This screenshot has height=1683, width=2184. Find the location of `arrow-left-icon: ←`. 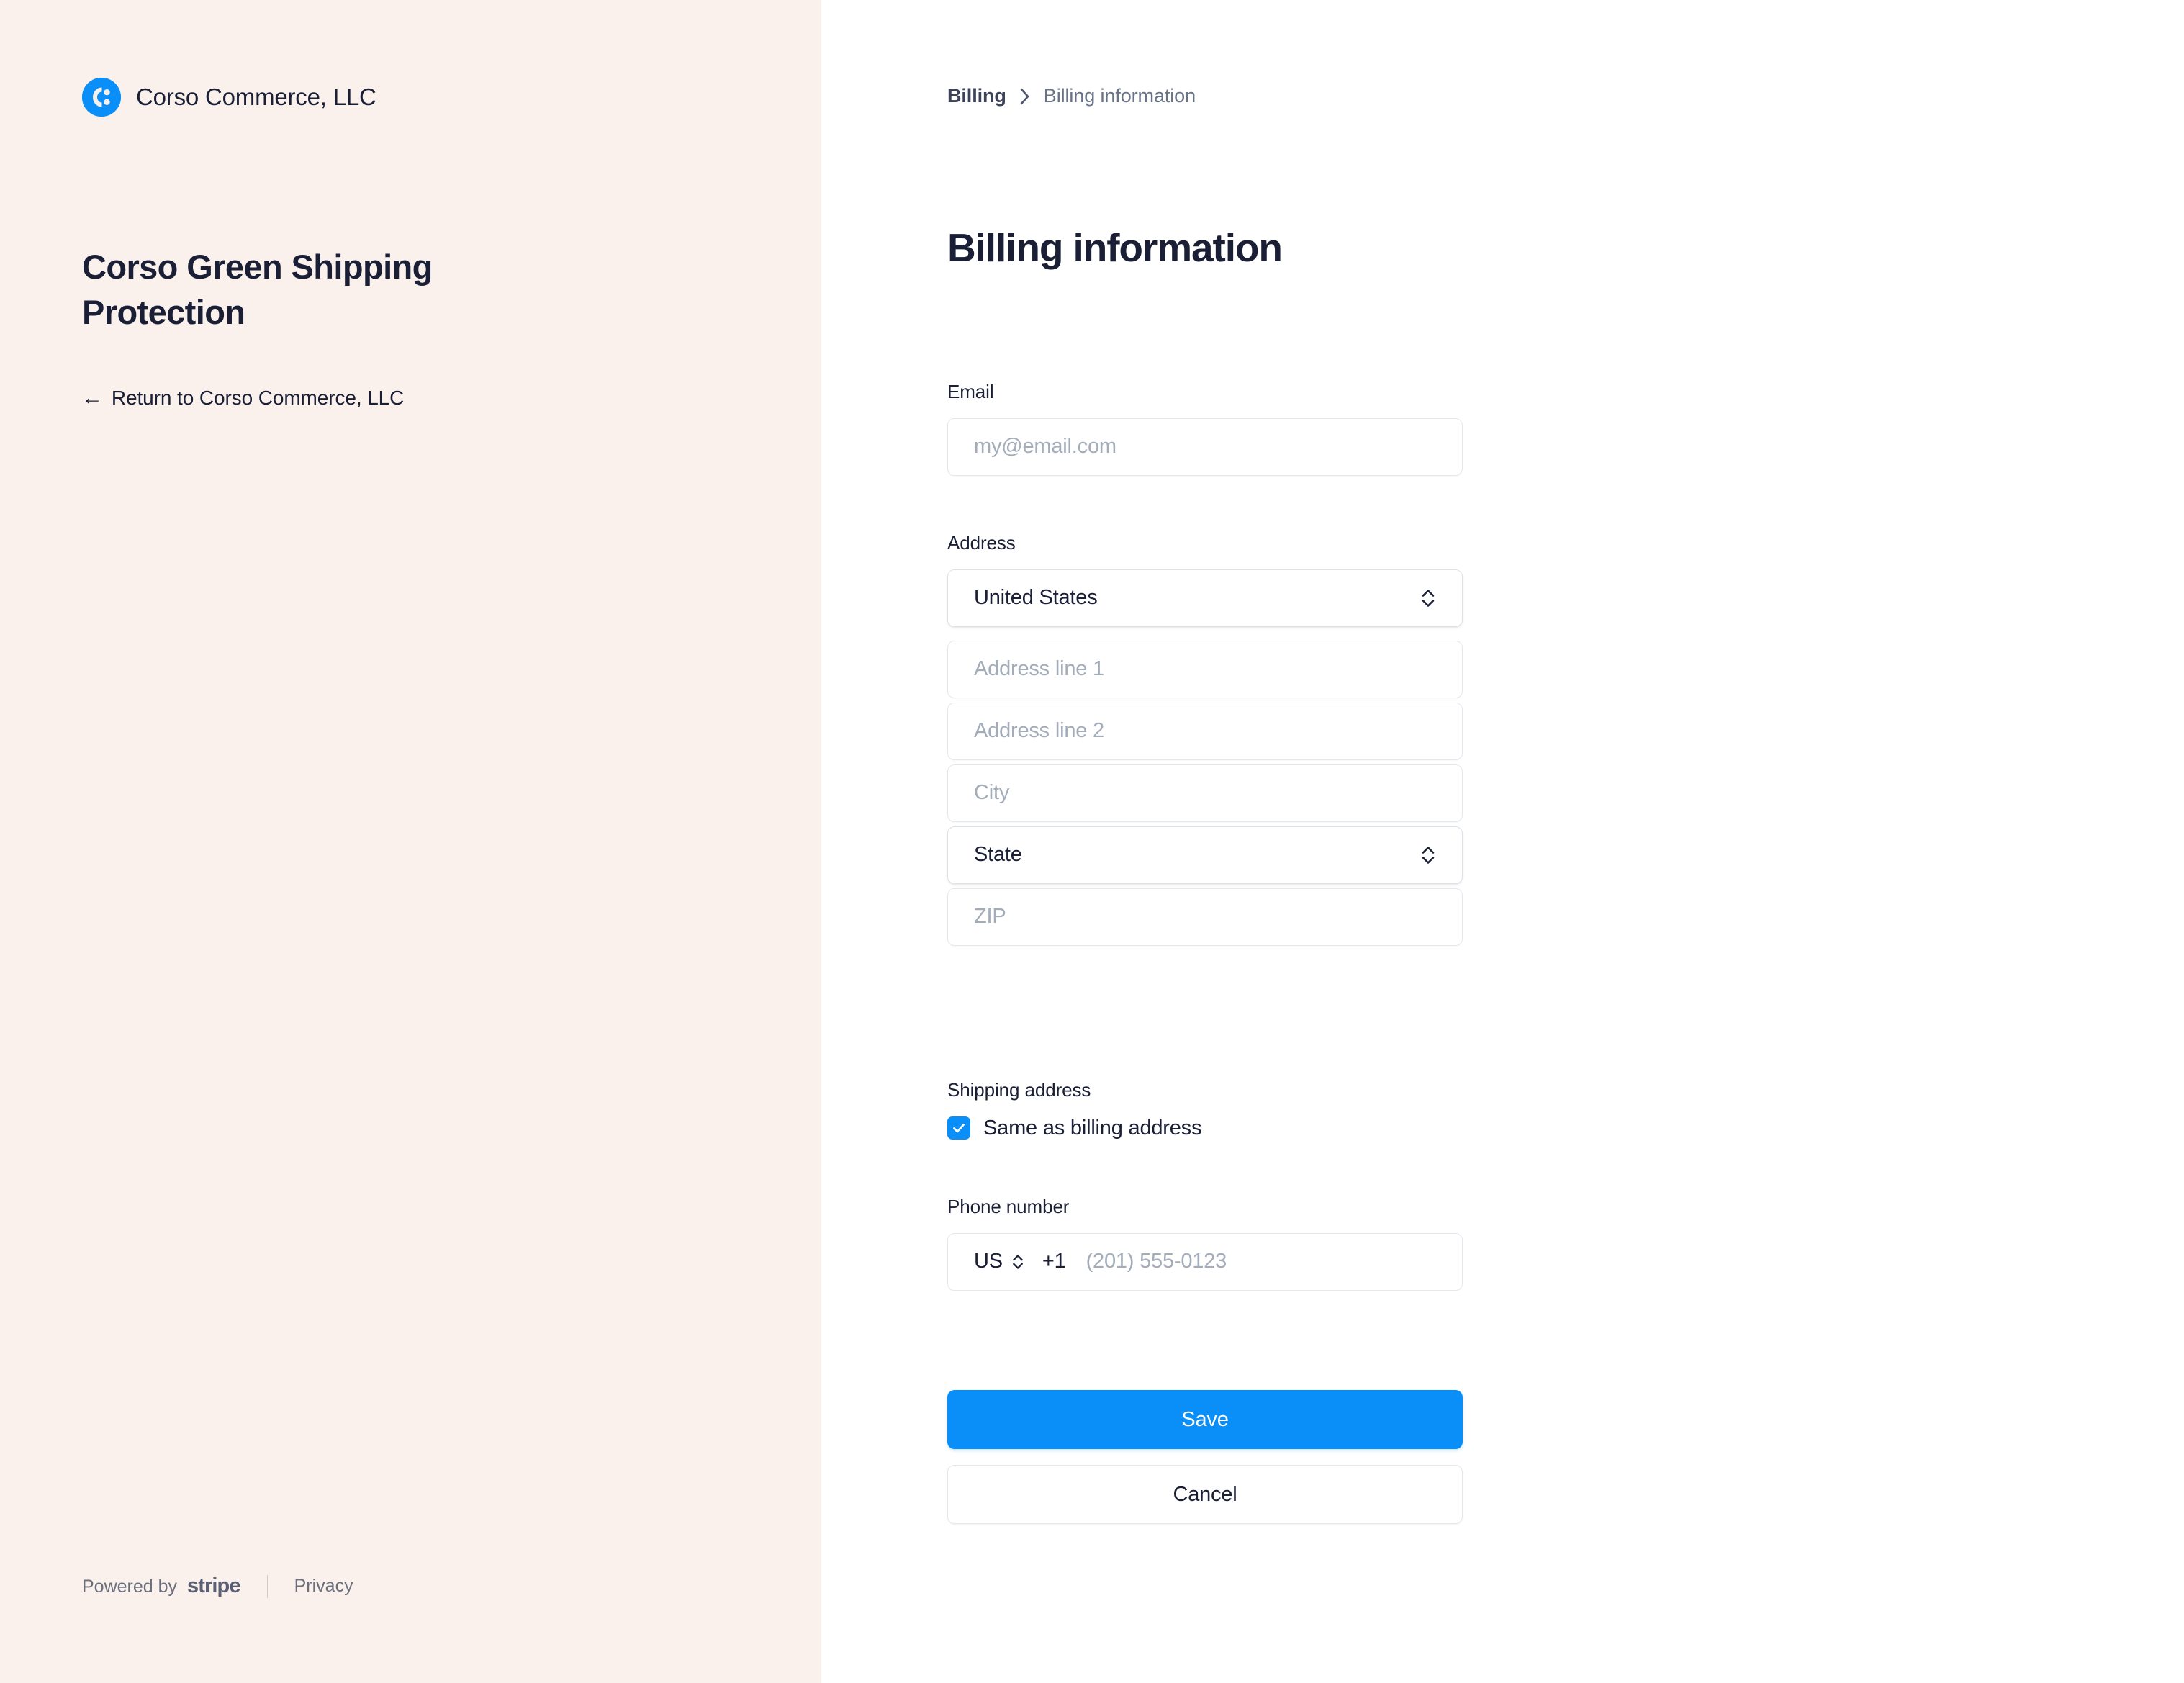

arrow-left-icon: ← is located at coordinates (92, 398).